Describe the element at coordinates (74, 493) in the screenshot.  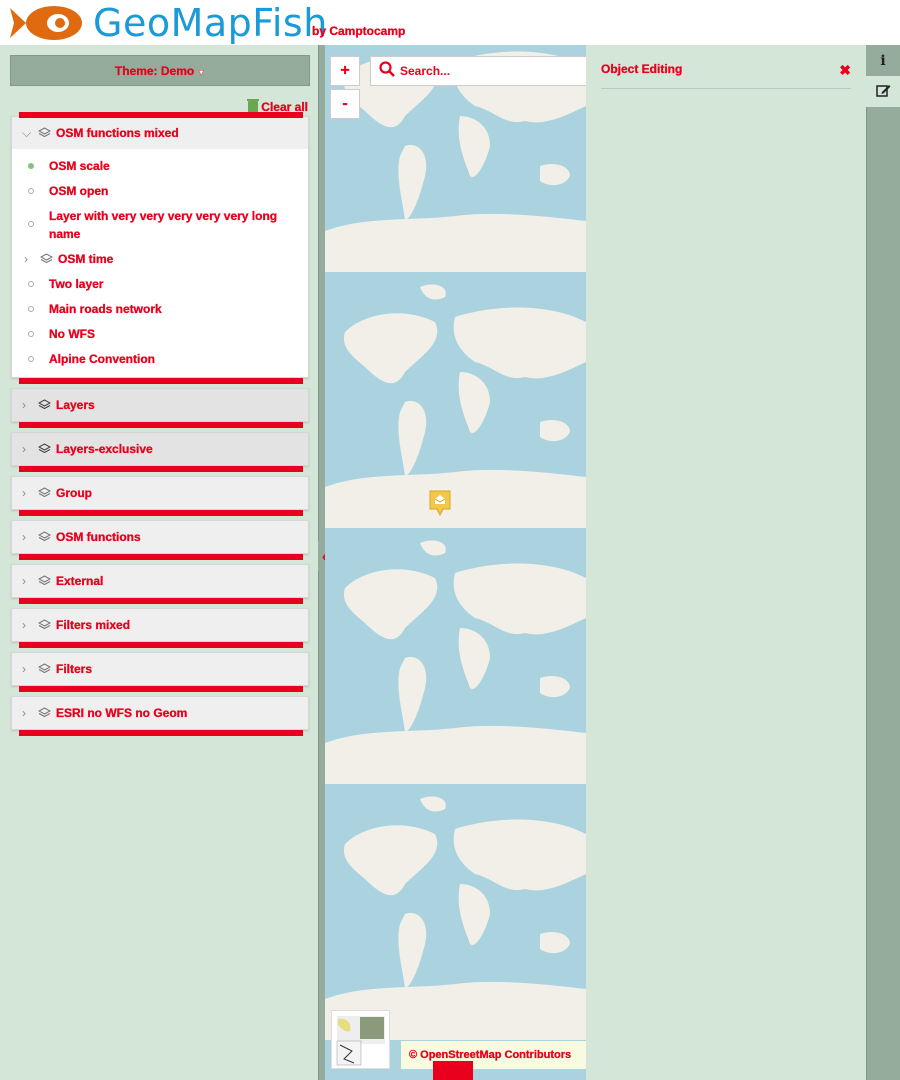
I see `group-name: Group` at that location.